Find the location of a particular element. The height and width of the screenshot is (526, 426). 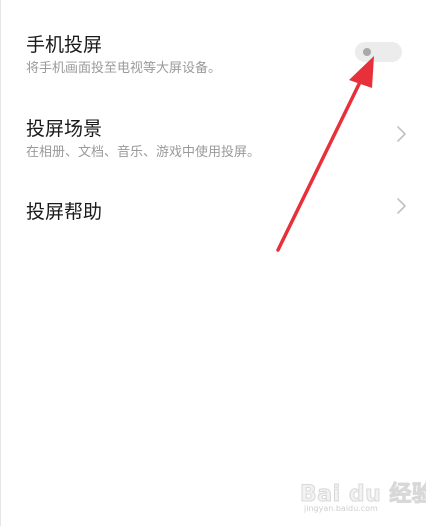

annotation-arrow-shaft is located at coordinates (320, 164).